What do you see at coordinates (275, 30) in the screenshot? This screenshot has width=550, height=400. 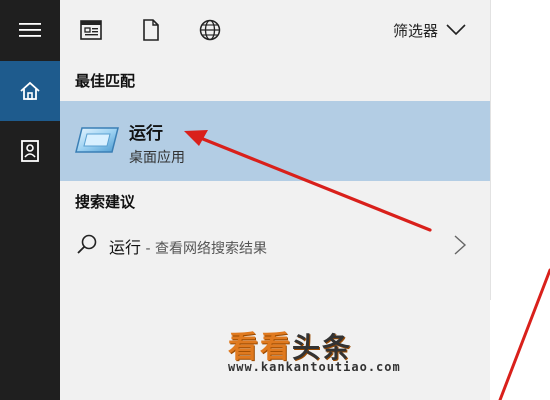 I see `search-scope-bar: 筛选器` at bounding box center [275, 30].